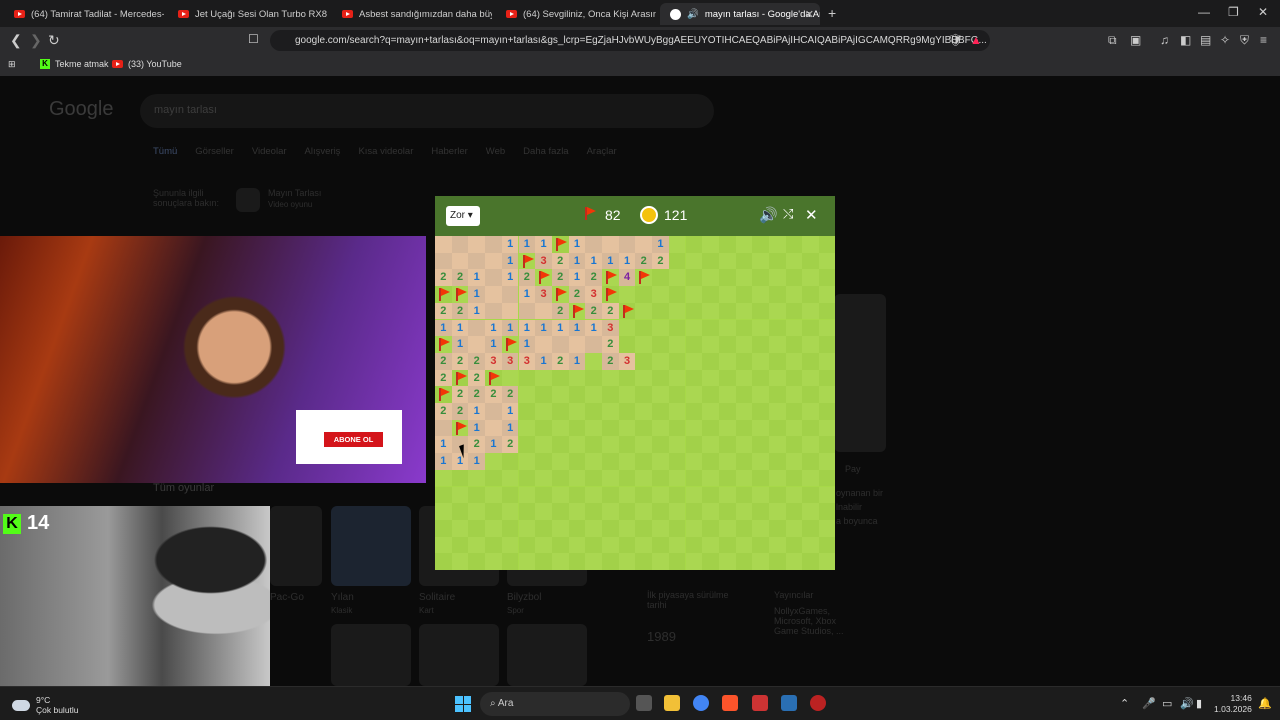 Image resolution: width=1280 pixels, height=720 pixels. I want to click on number-cell: 3, so click(610, 328).